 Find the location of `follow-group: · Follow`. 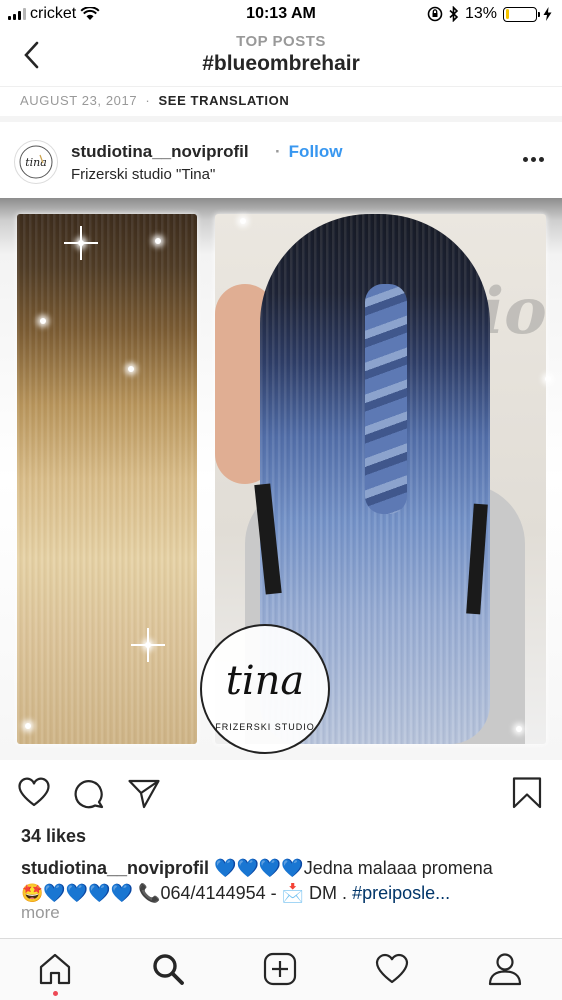

follow-group: · Follow is located at coordinates (309, 152).